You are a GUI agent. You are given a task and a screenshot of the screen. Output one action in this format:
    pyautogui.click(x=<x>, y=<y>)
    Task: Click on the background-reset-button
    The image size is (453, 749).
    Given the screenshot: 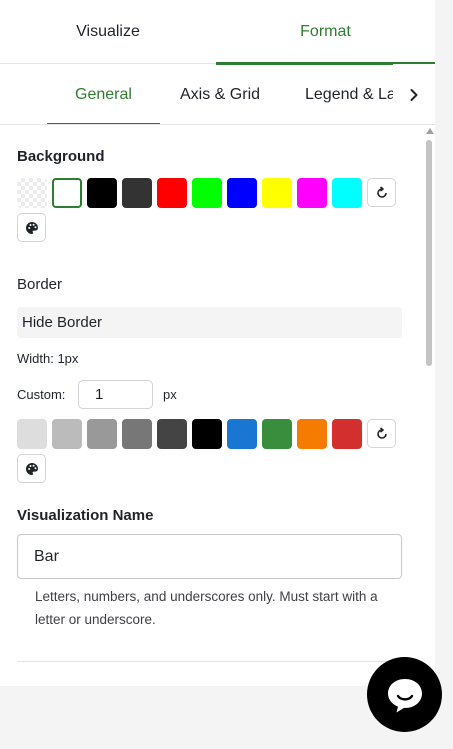 What is the action you would take?
    pyautogui.click(x=381, y=192)
    